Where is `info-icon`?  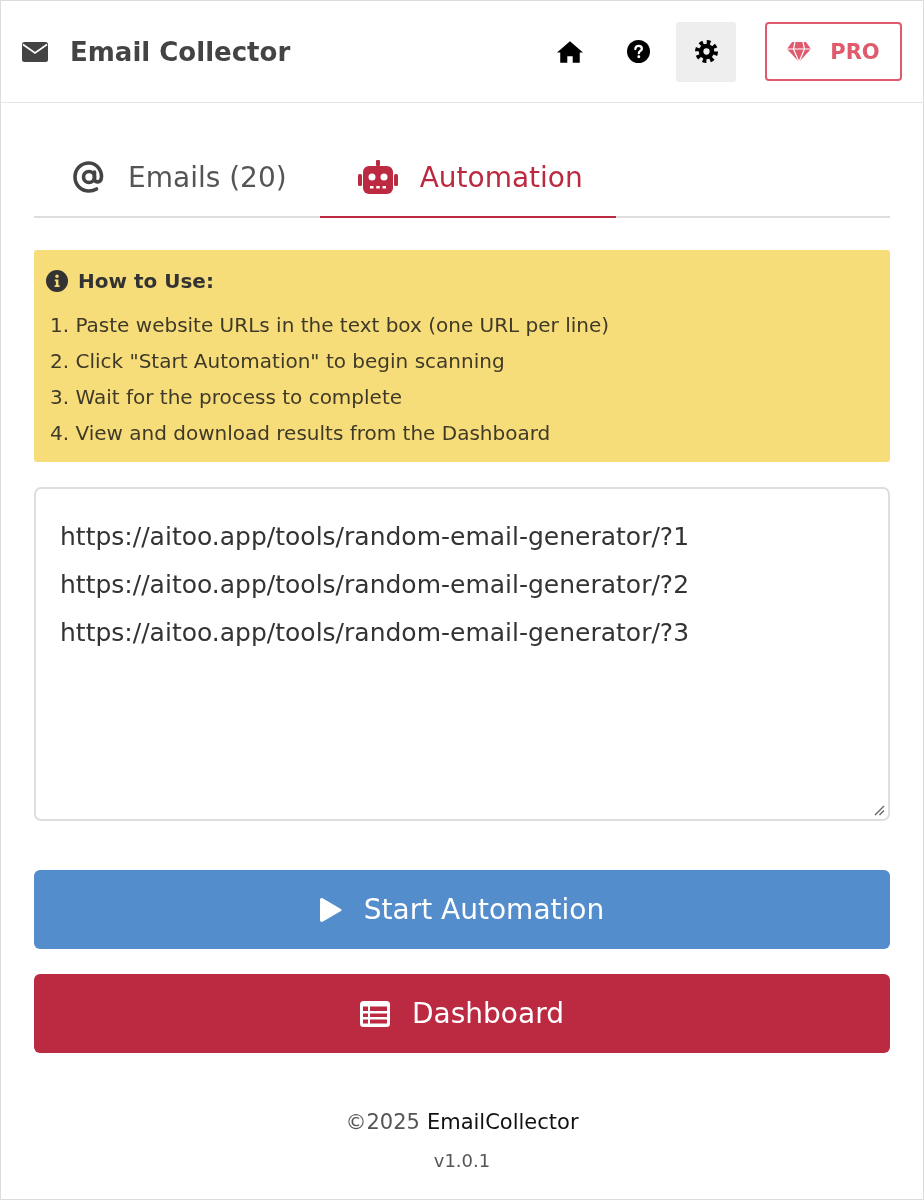
info-icon is located at coordinates (57, 281).